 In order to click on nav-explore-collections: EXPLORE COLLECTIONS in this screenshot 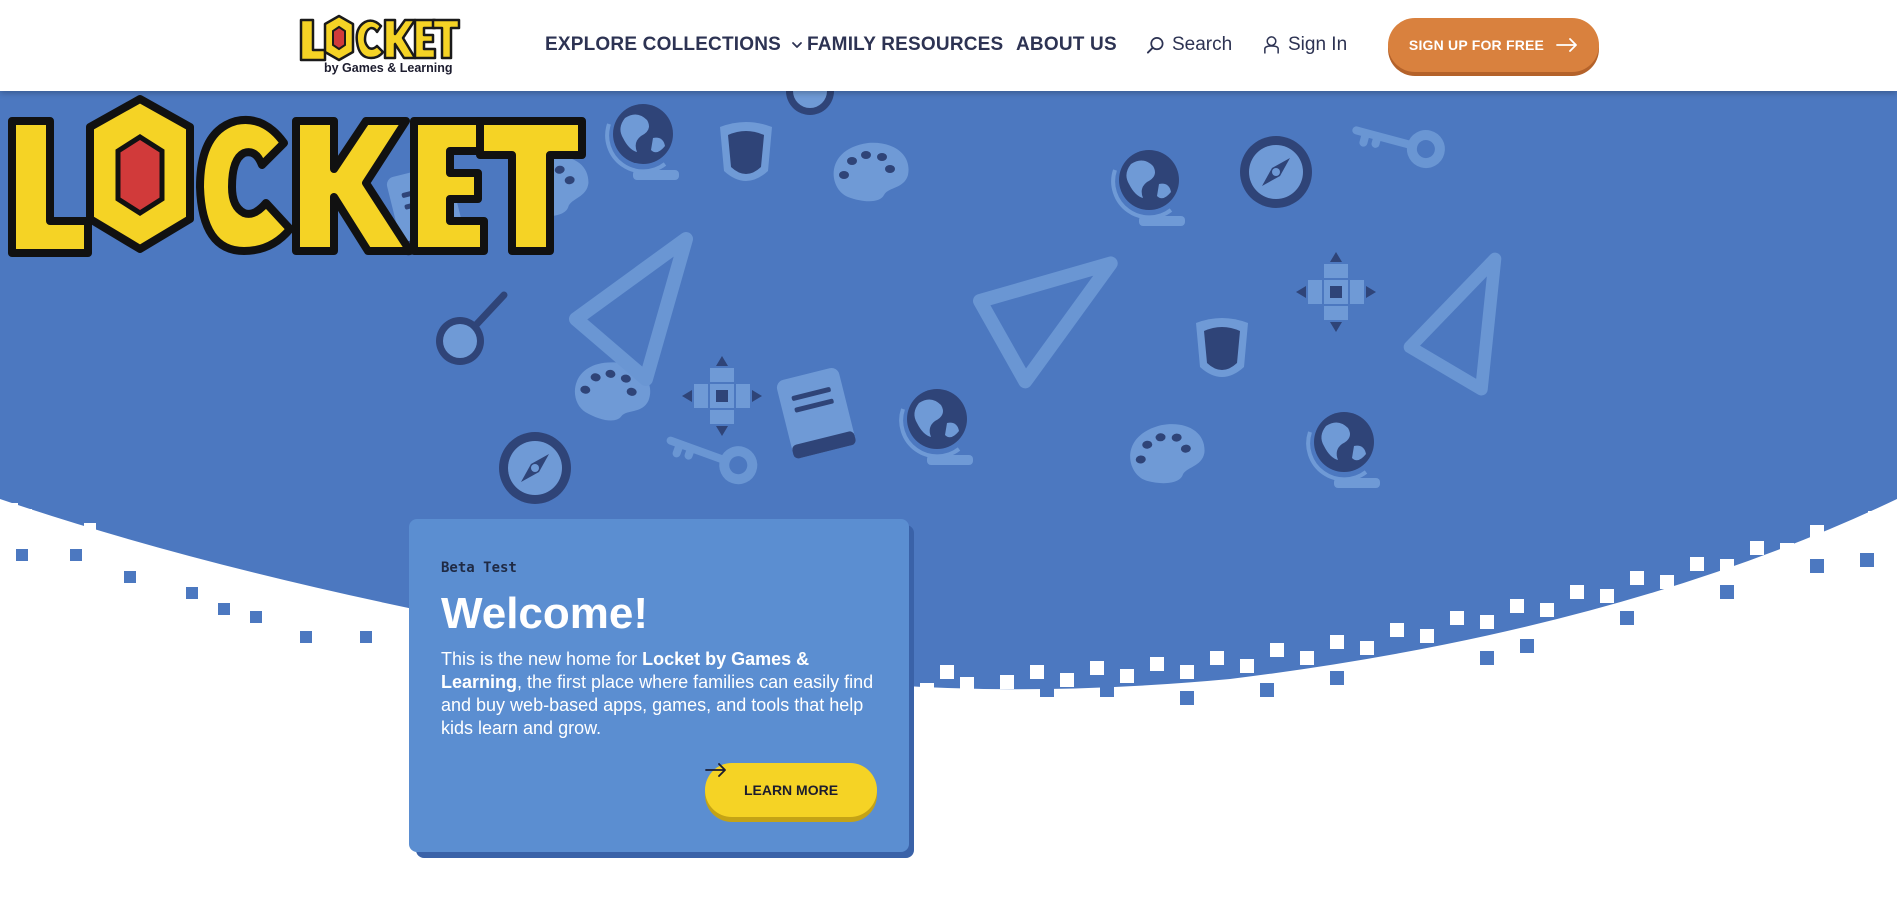, I will do `click(674, 45)`.